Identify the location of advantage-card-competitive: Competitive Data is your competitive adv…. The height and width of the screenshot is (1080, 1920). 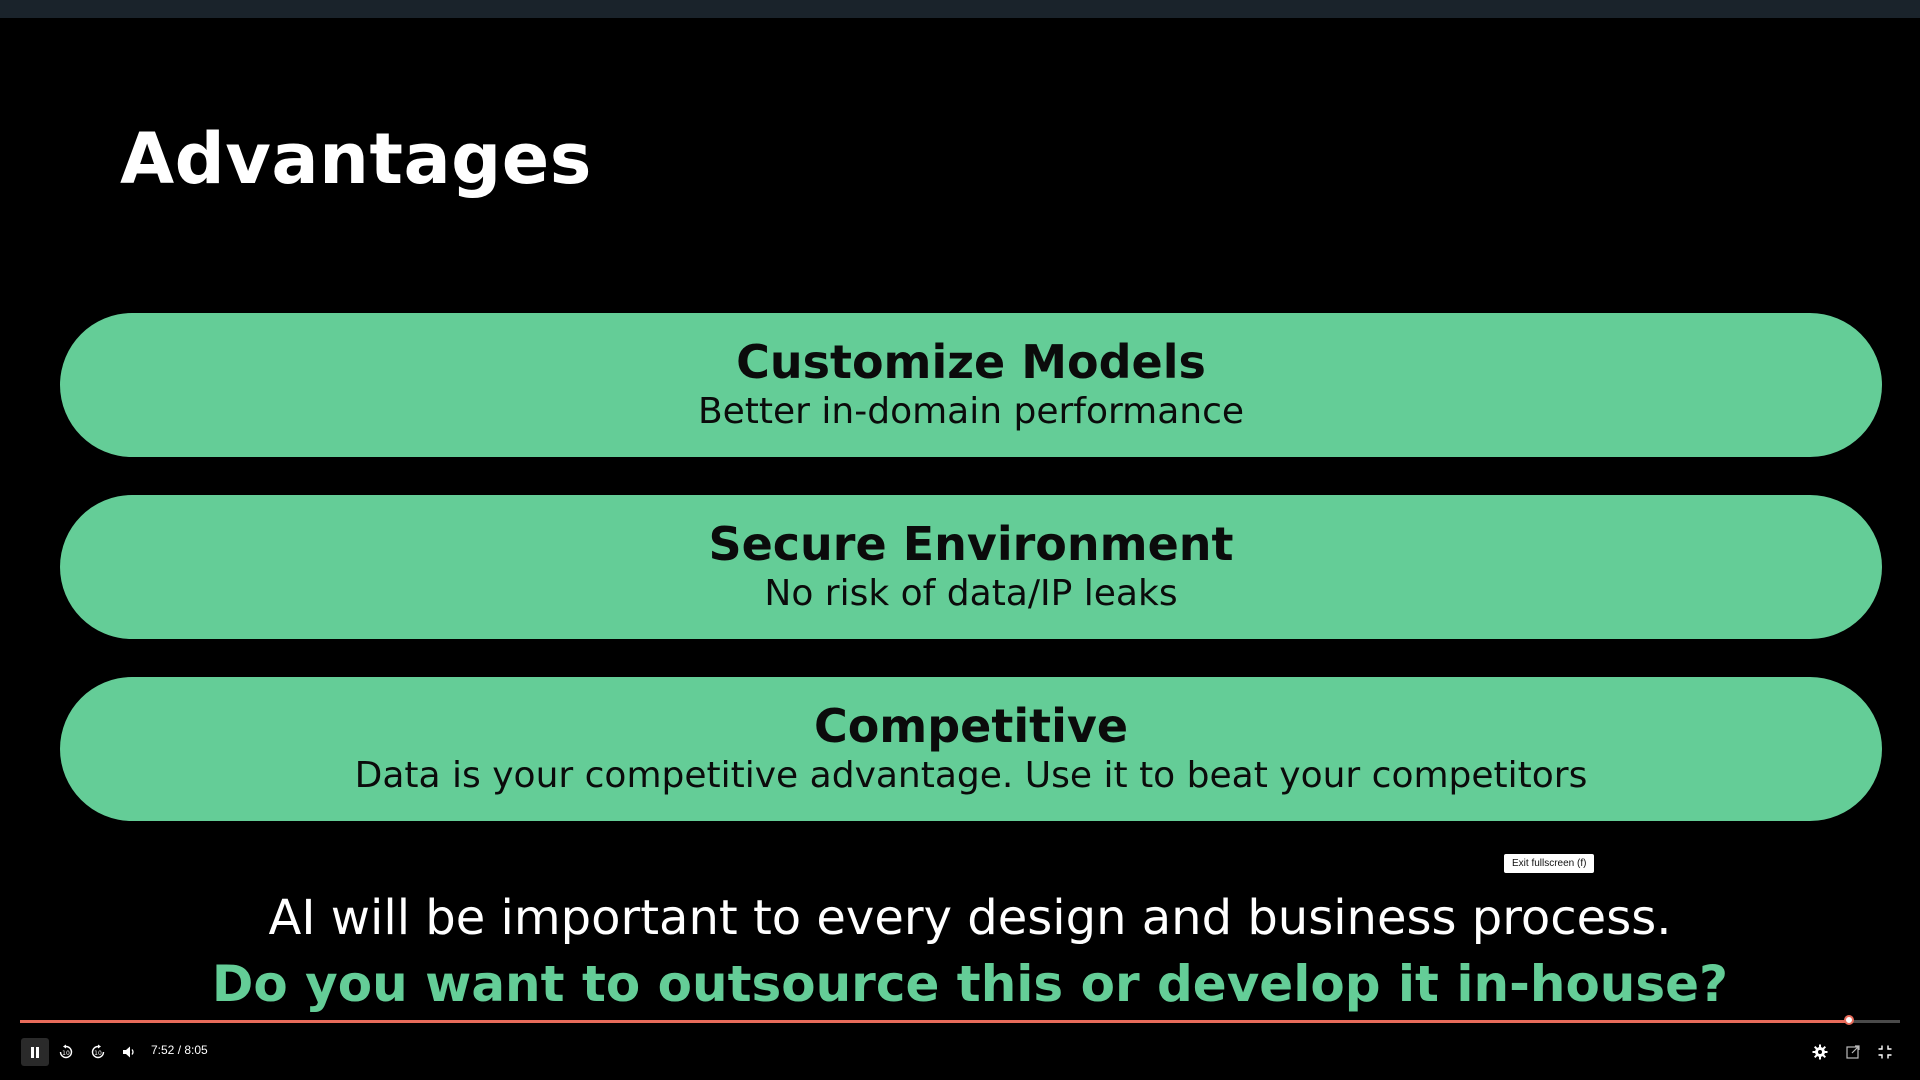
(971, 749).